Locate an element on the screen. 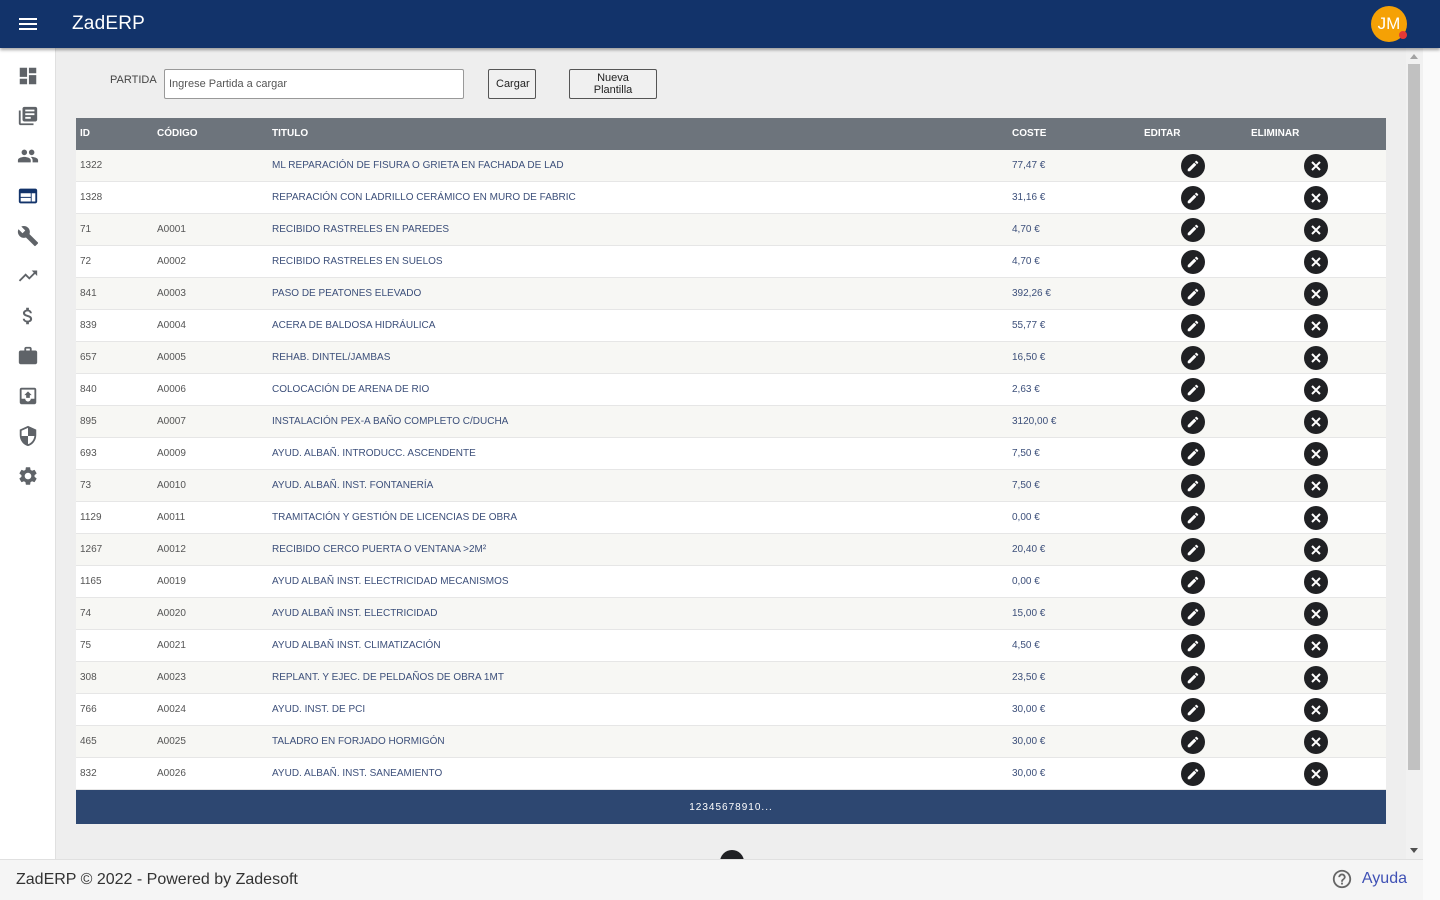  cell-titulo: AYUD ALBAÑ INST. CLIMATIZACIÓN is located at coordinates (356, 645).